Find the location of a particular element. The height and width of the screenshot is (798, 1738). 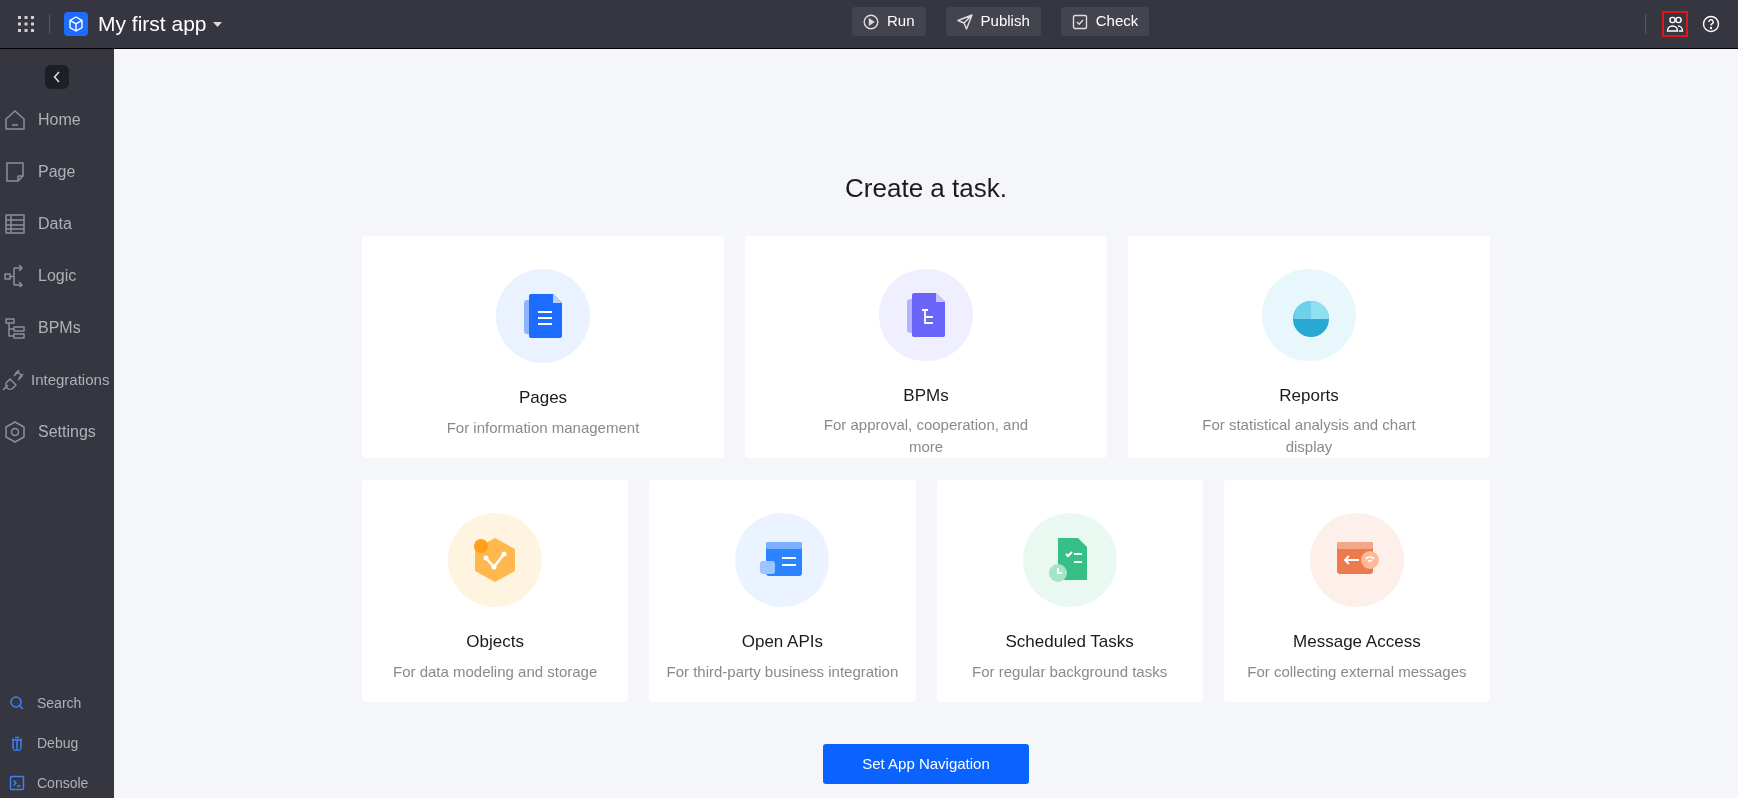

apps-grid-icon is located at coordinates (26, 24).